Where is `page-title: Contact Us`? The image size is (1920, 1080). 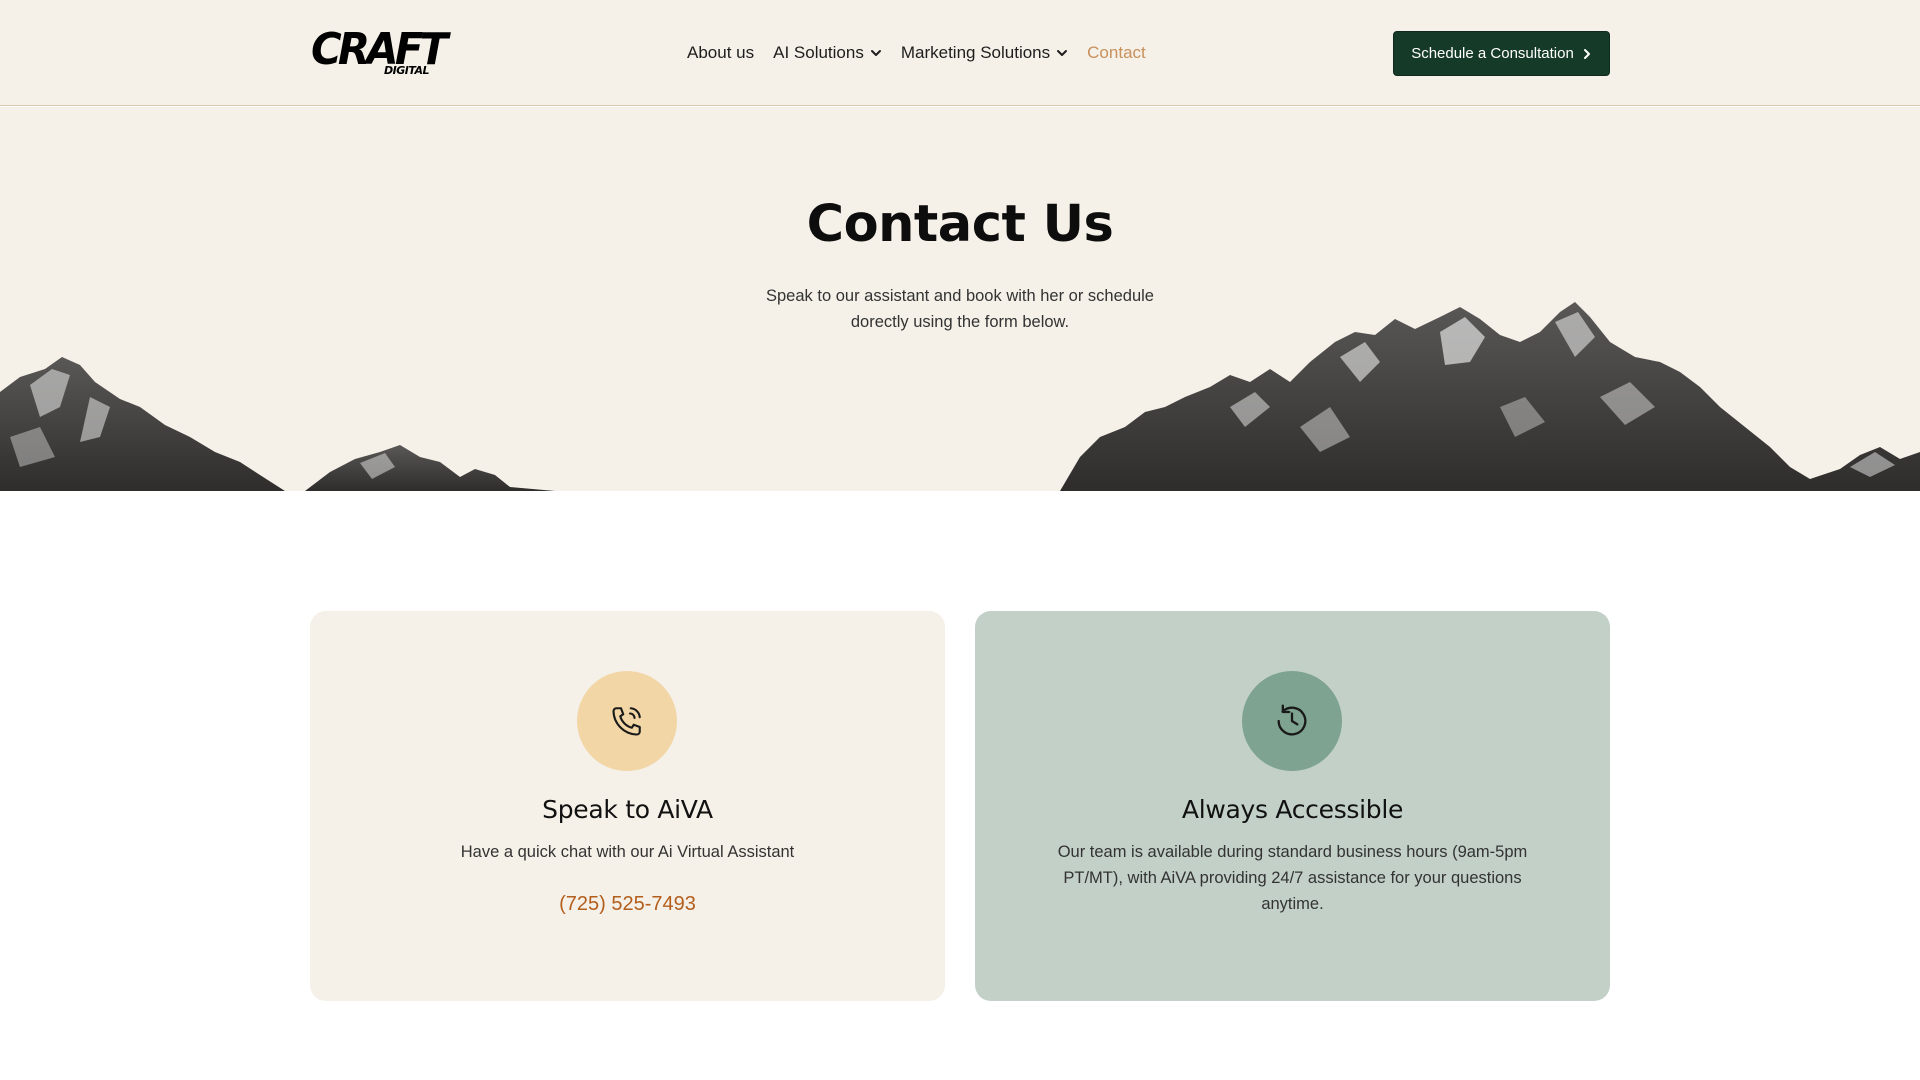
page-title: Contact Us is located at coordinates (960, 224).